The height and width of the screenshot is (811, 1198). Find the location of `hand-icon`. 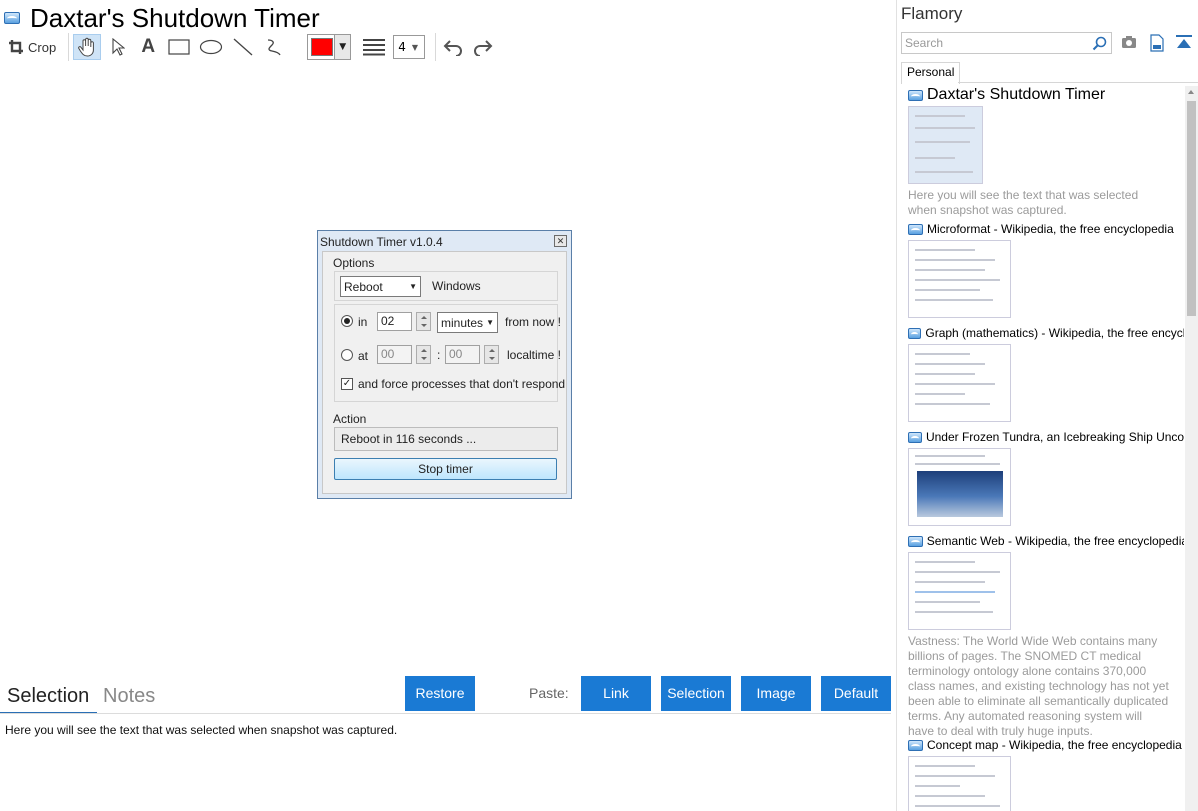

hand-icon is located at coordinates (86, 47).